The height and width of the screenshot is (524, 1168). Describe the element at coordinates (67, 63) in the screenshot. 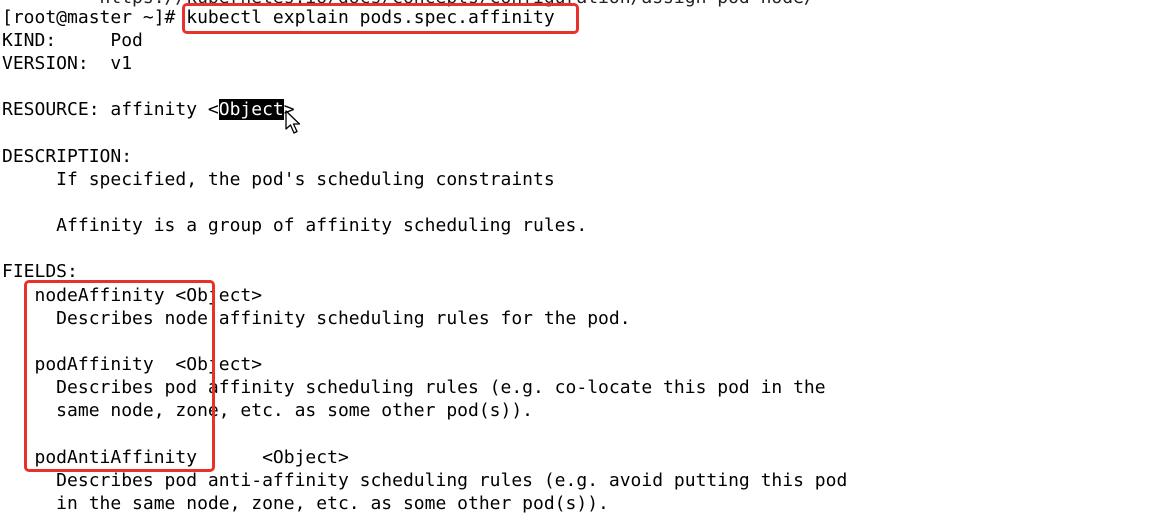

I see `version-line: VERSION: v1` at that location.